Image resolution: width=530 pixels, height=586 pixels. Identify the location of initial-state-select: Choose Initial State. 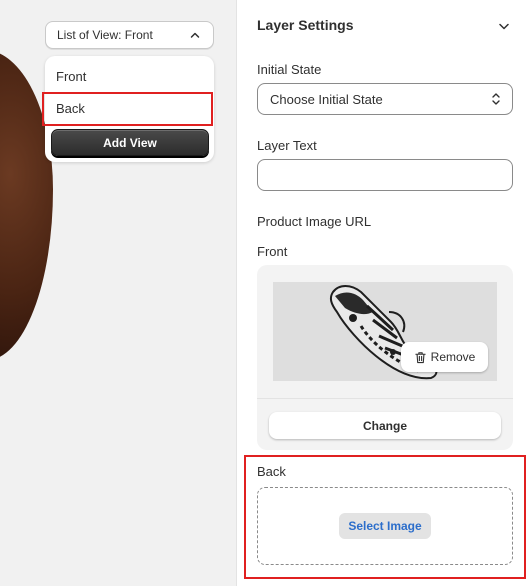
(385, 99).